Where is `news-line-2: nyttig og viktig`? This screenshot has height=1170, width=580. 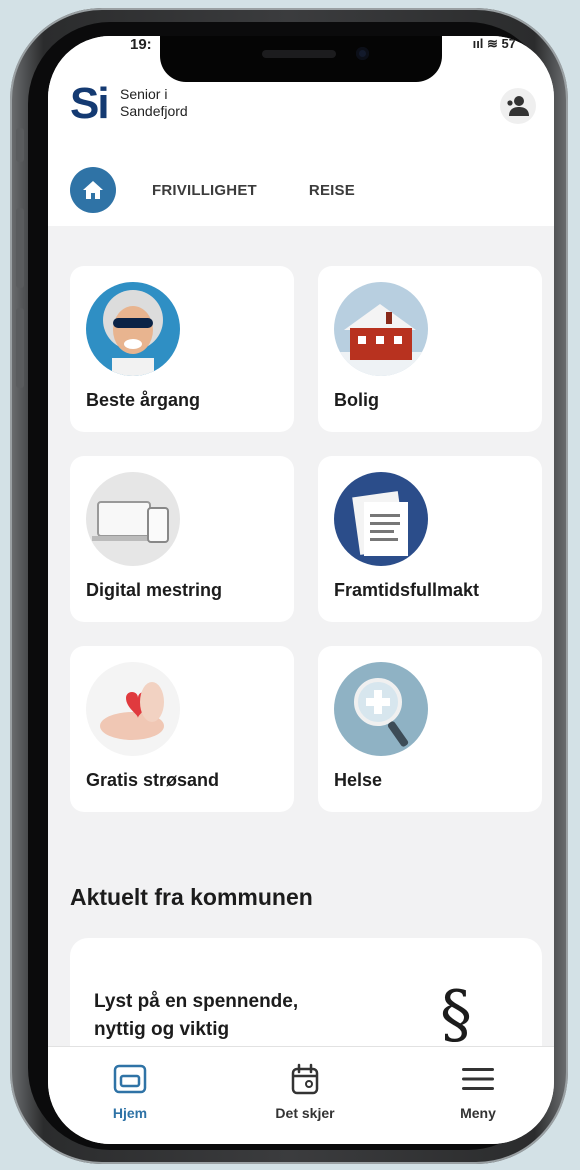
news-line-2: nyttig og viktig is located at coordinates (162, 1029).